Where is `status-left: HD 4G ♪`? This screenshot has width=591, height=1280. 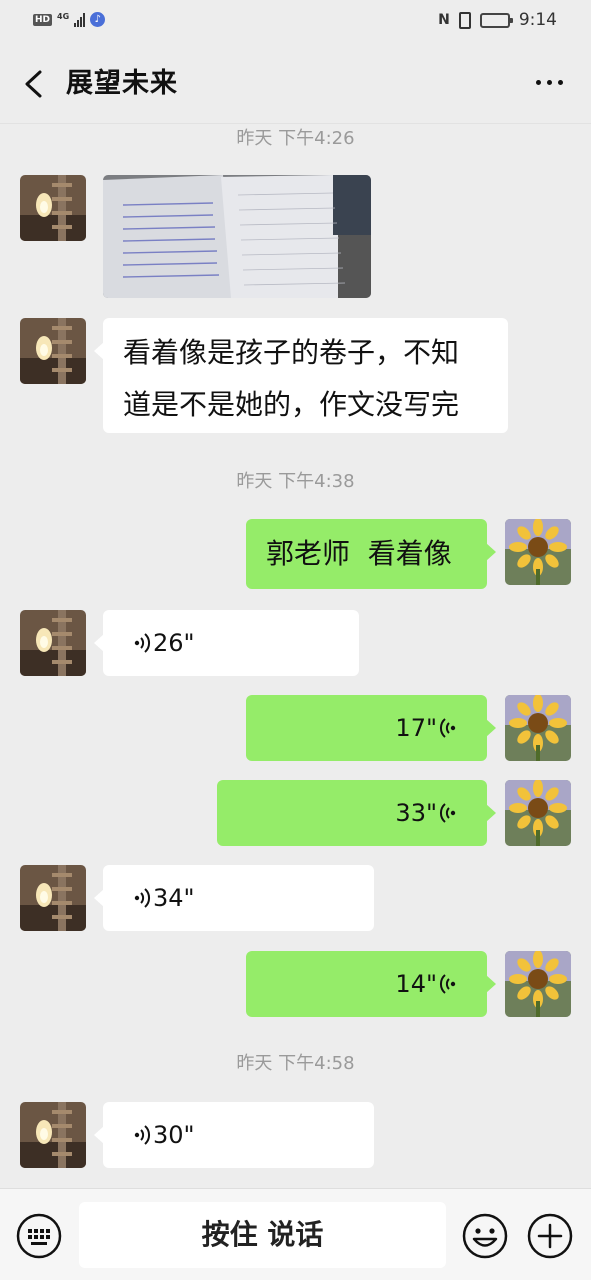
status-left: HD 4G ♪ is located at coordinates (69, 19).